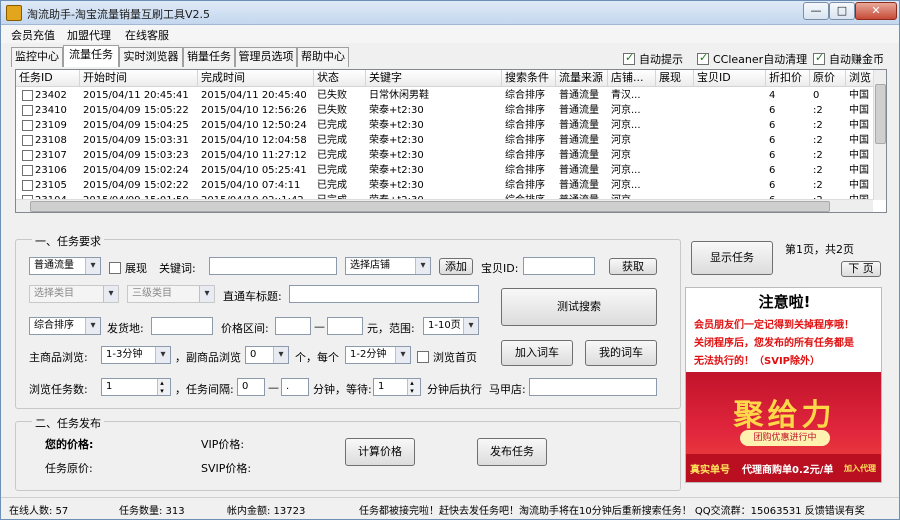 The width and height of the screenshot is (900, 520). Describe the element at coordinates (273, 266) in the screenshot. I see `keyword-input` at that location.